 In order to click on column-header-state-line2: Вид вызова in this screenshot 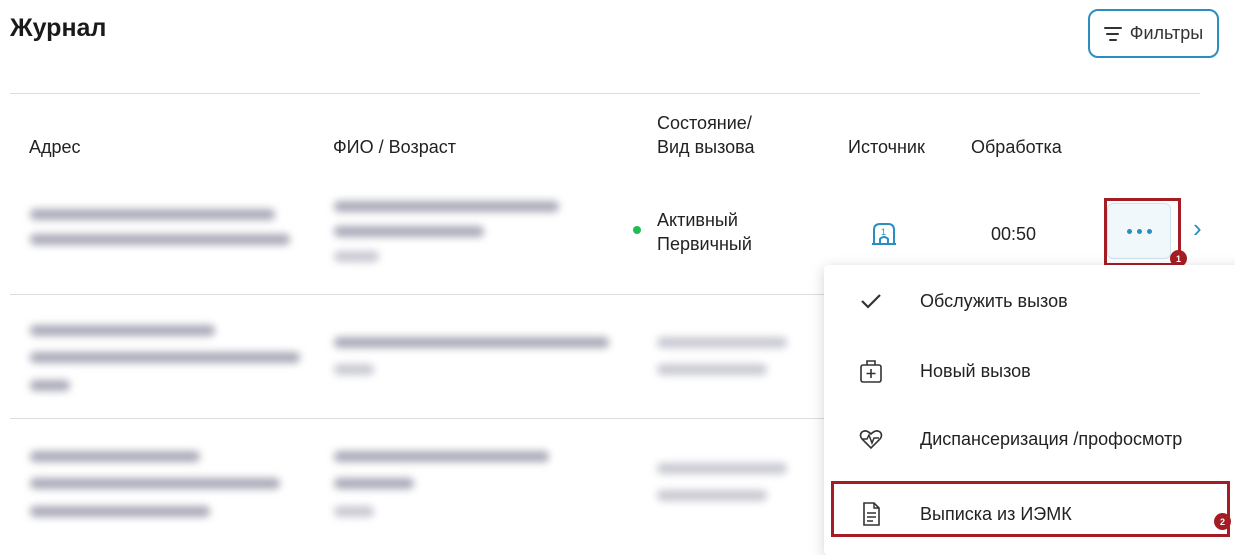, I will do `click(706, 147)`.